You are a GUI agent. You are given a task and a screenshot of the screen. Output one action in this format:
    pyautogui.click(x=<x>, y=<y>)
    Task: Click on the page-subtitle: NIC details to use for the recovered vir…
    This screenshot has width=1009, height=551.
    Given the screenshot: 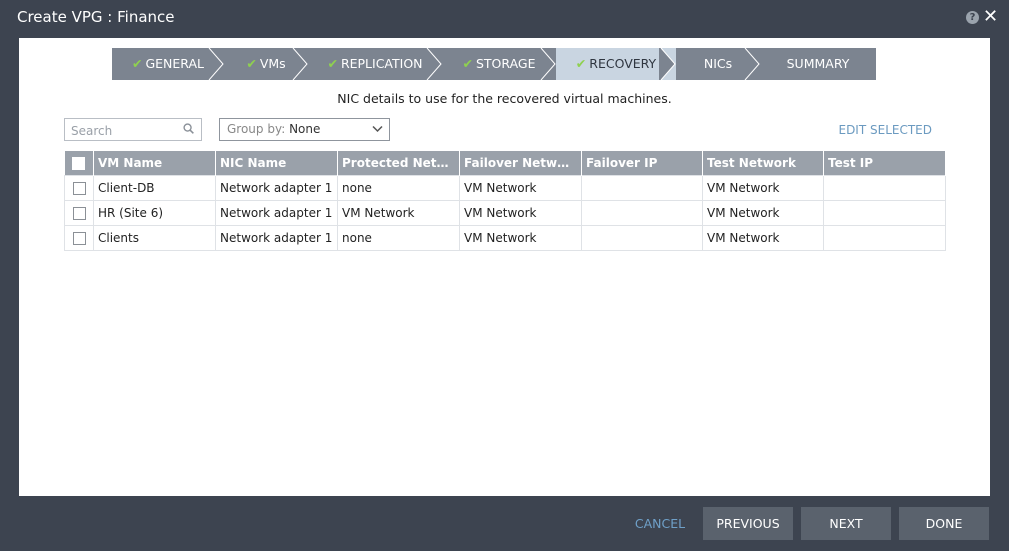 What is the action you would take?
    pyautogui.click(x=504, y=98)
    